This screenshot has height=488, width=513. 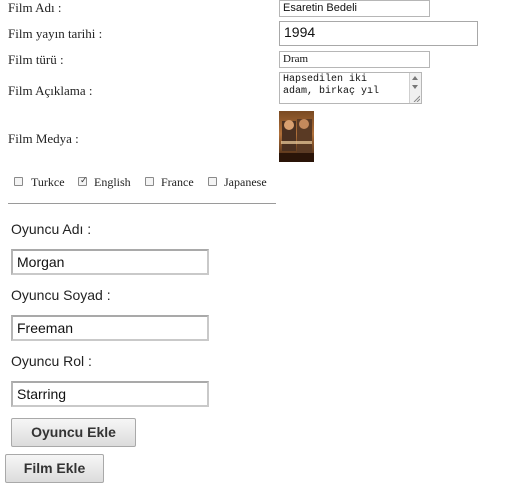 I want to click on media-label: Film Medya :, so click(x=43, y=138).